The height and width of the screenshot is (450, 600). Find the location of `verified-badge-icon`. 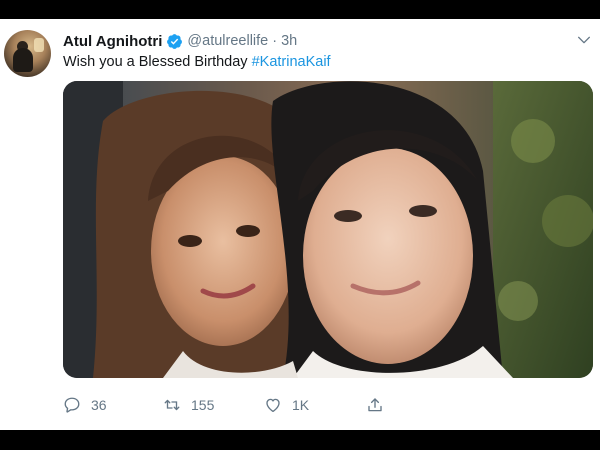

verified-badge-icon is located at coordinates (175, 41).